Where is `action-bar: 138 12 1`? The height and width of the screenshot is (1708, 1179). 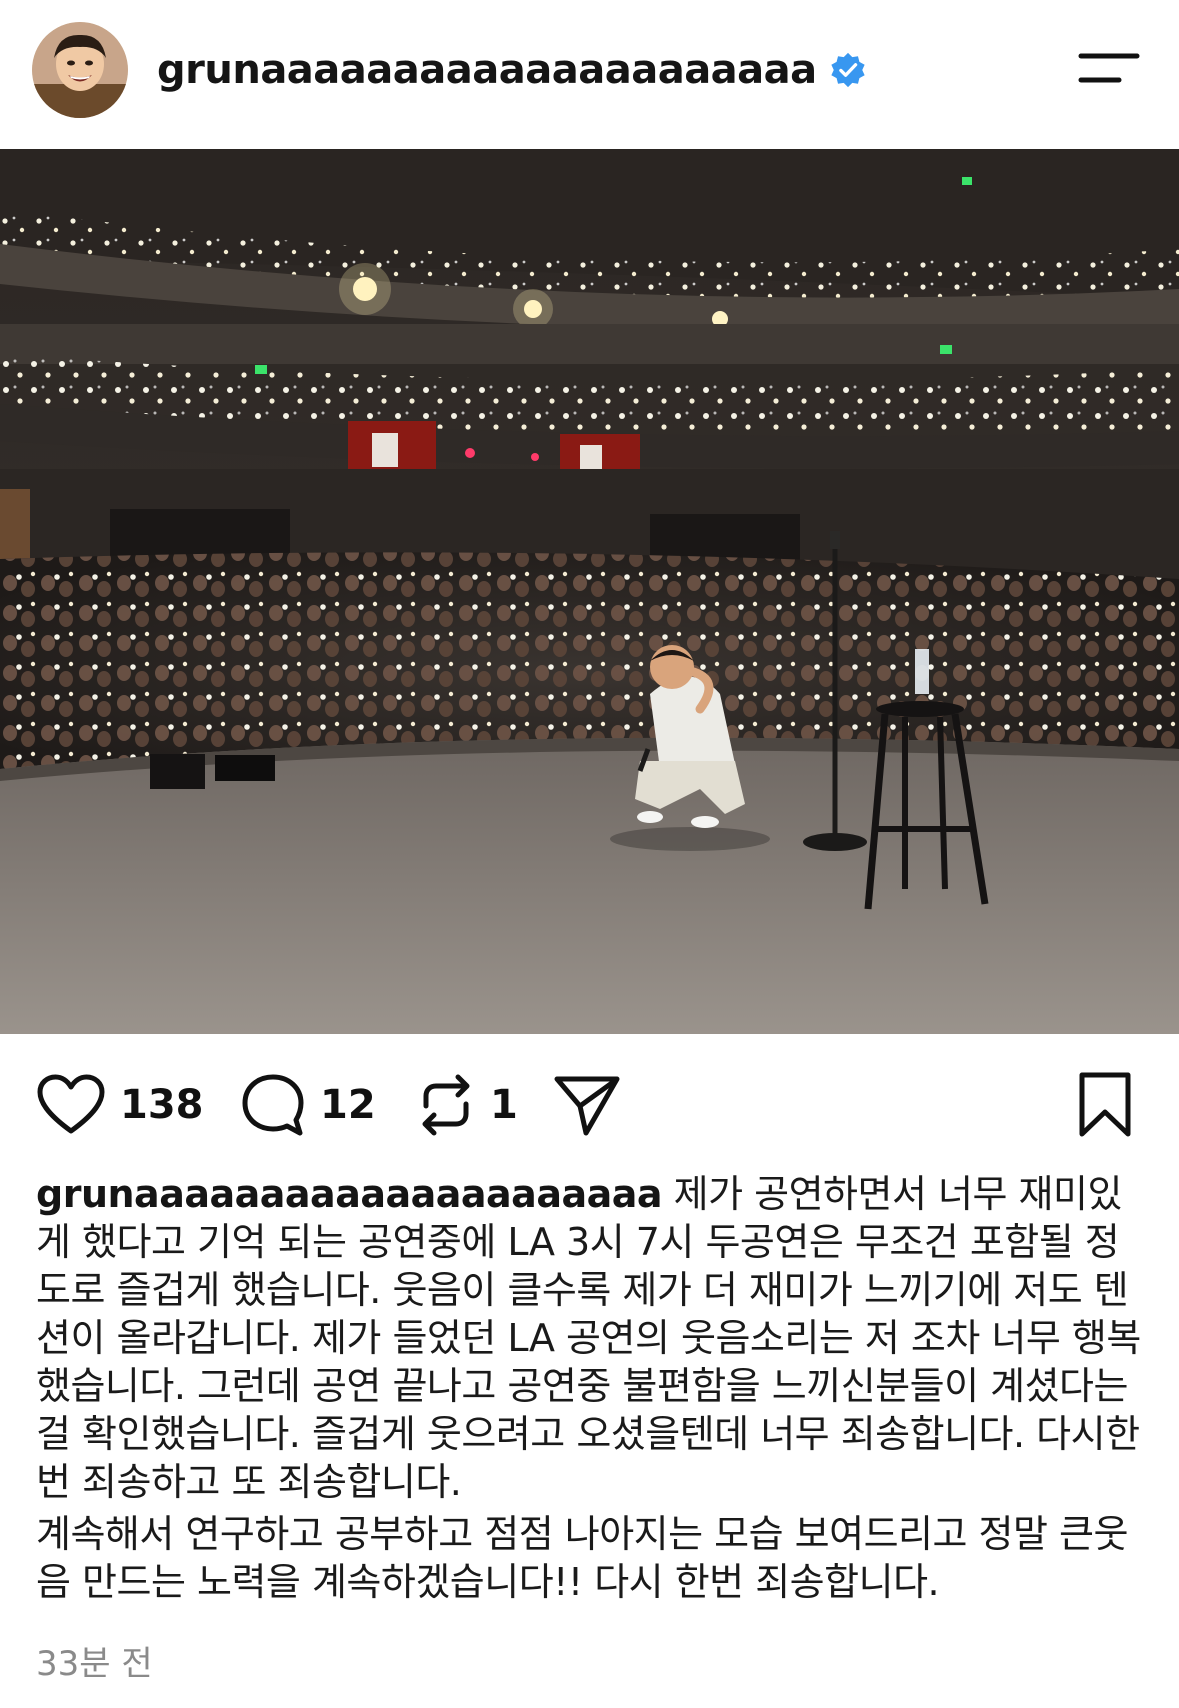 action-bar: 138 12 1 is located at coordinates (589, 1105).